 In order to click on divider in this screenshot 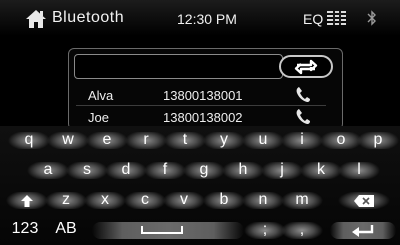, I will do `click(201, 105)`.